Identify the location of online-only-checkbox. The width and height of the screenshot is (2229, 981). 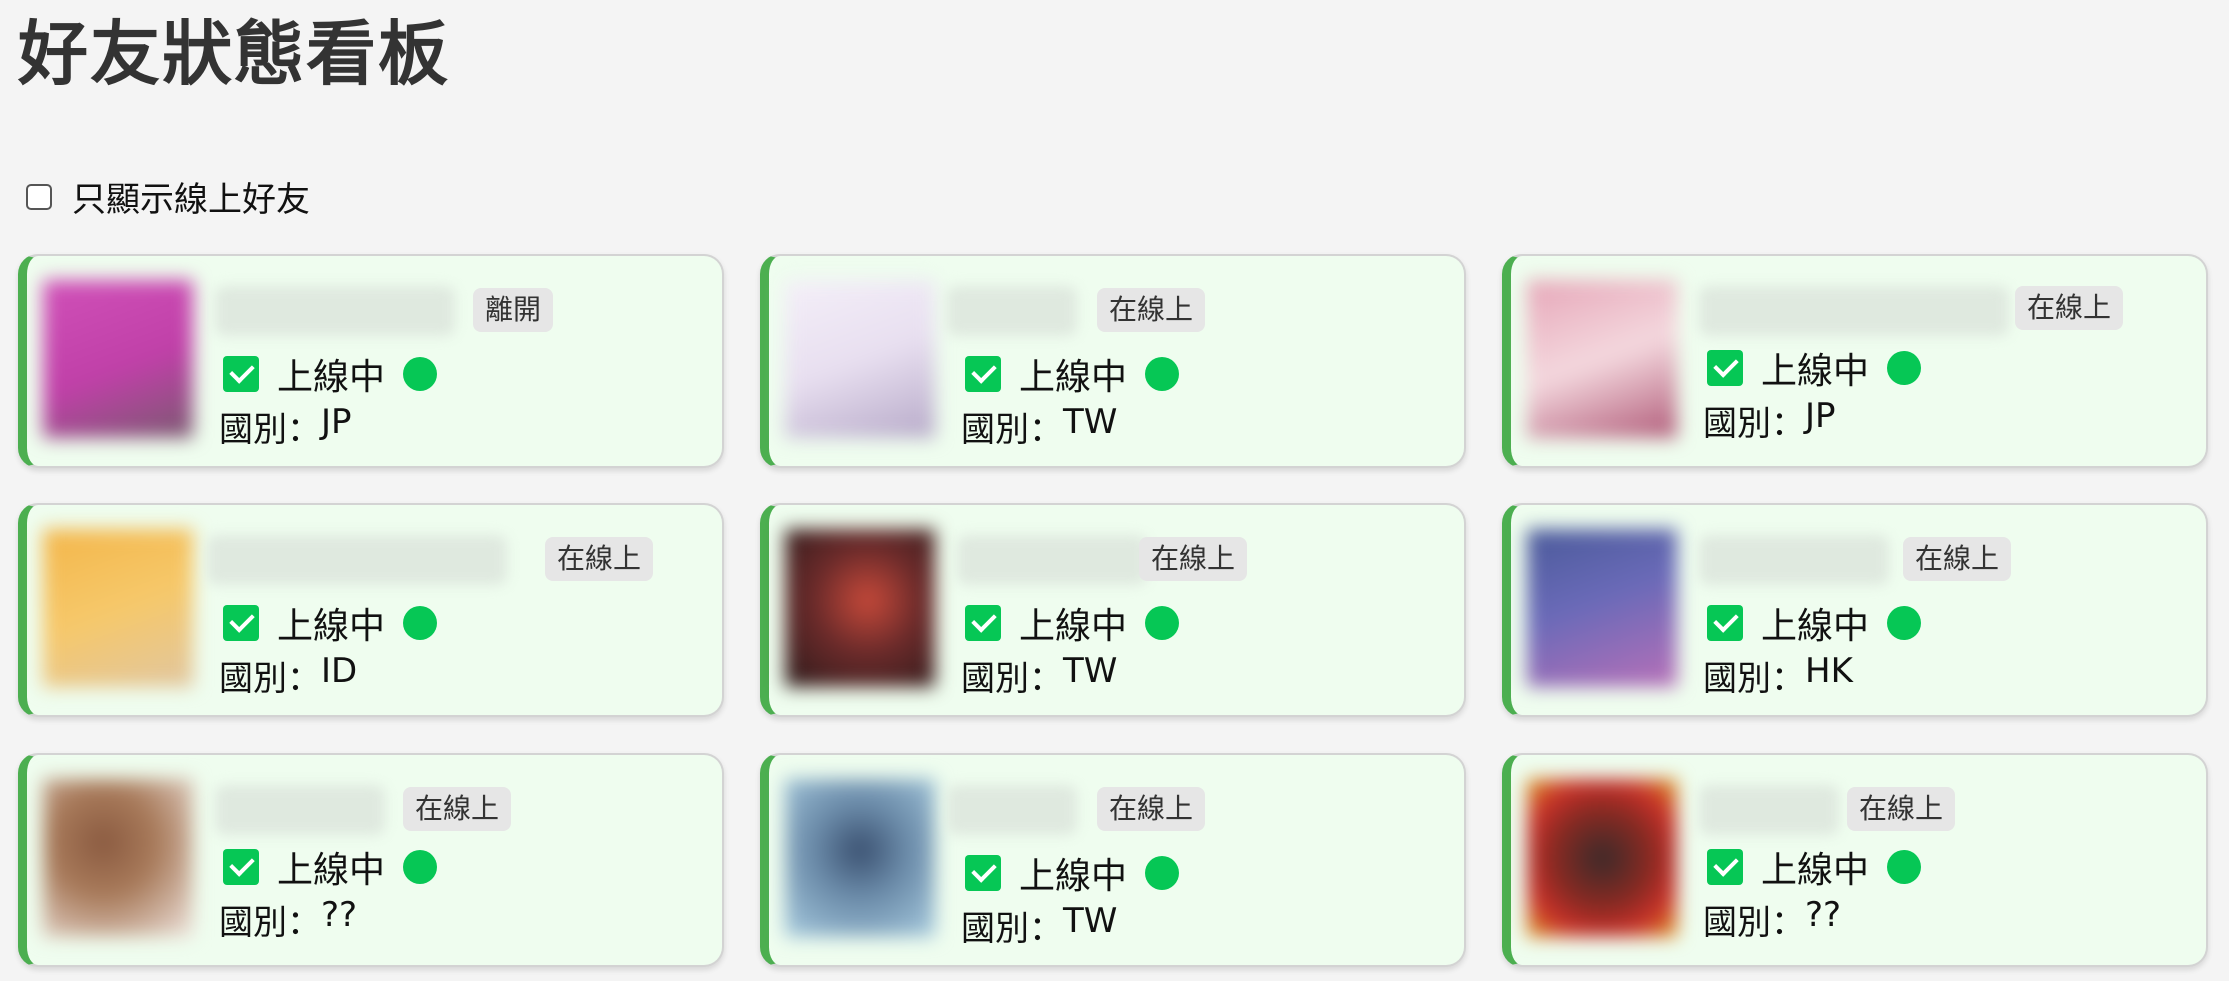
(39, 196).